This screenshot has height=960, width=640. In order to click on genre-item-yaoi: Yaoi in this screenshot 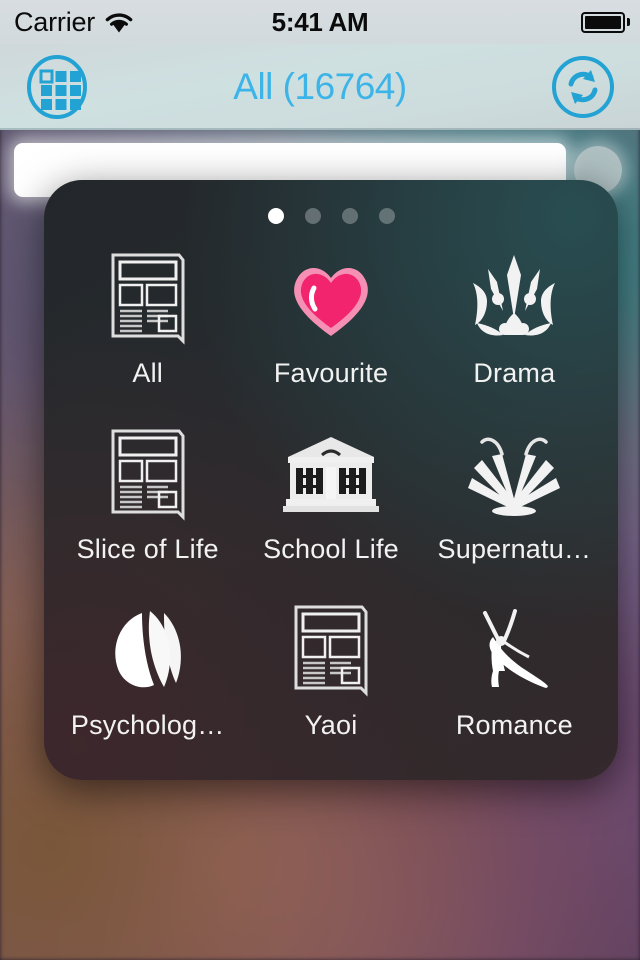, I will do `click(330, 684)`.